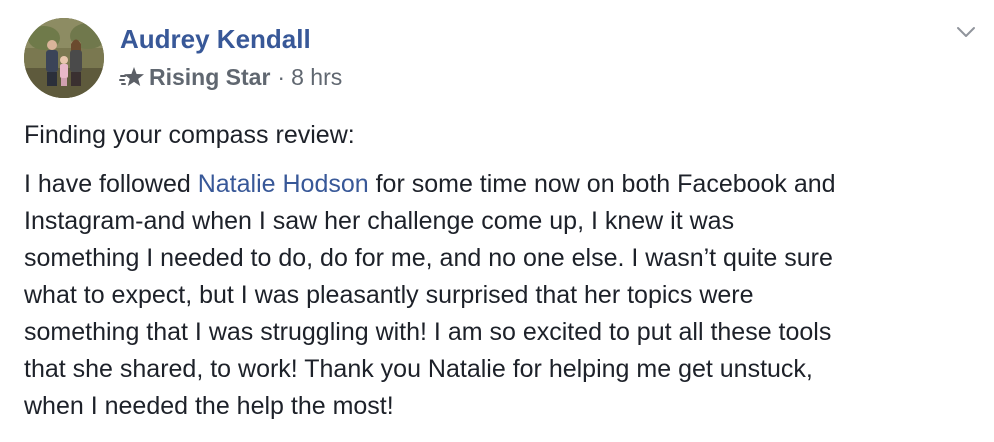 This screenshot has width=994, height=442. I want to click on family-photo-image, so click(64, 58).